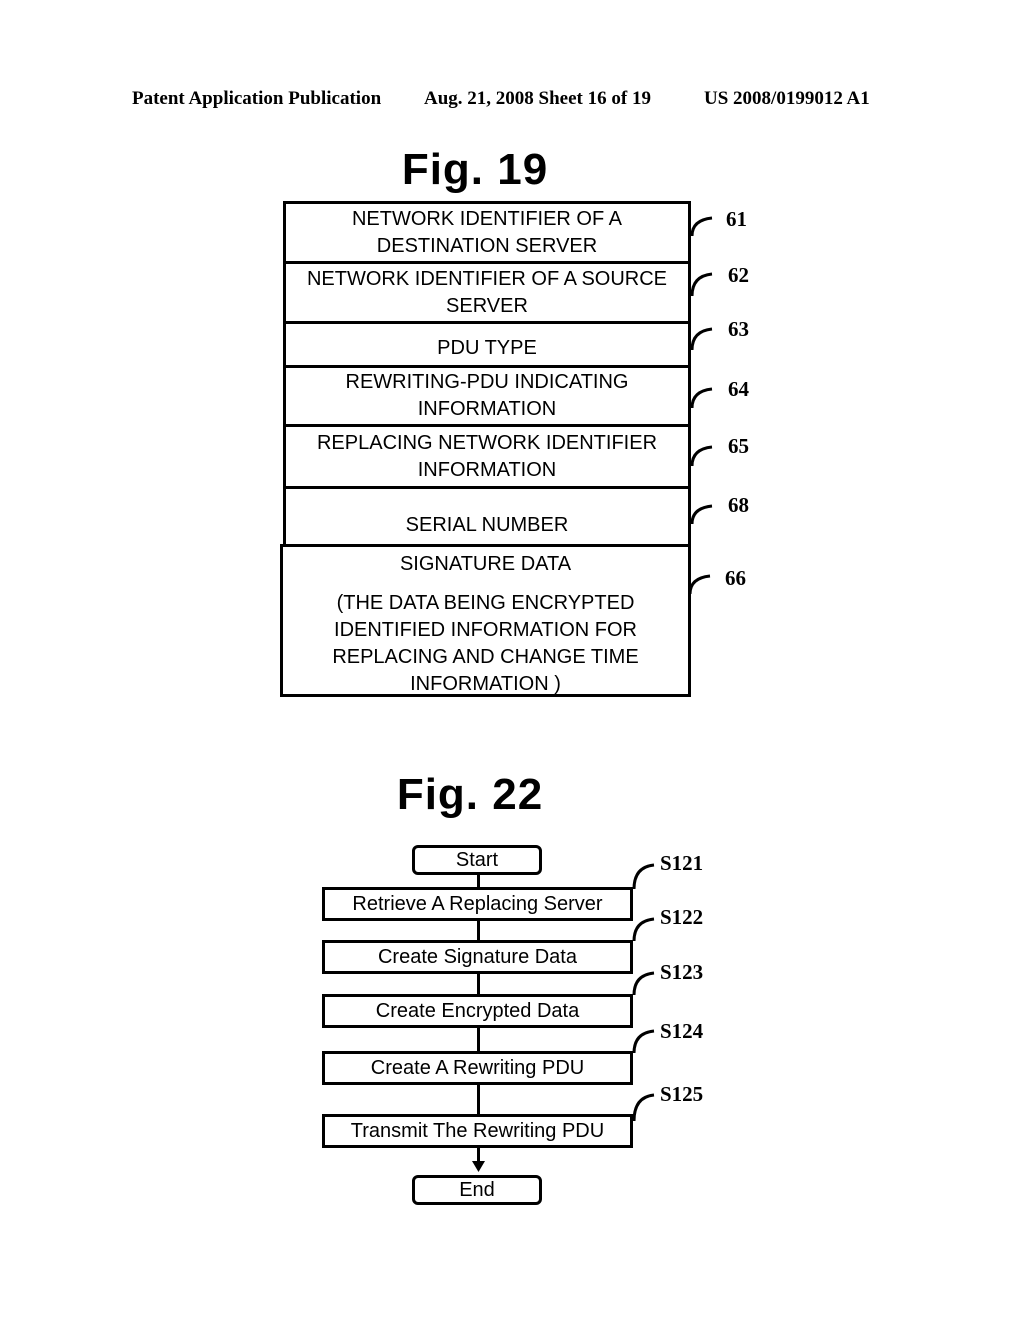  What do you see at coordinates (738, 275) in the screenshot?
I see `ref-62: 62` at bounding box center [738, 275].